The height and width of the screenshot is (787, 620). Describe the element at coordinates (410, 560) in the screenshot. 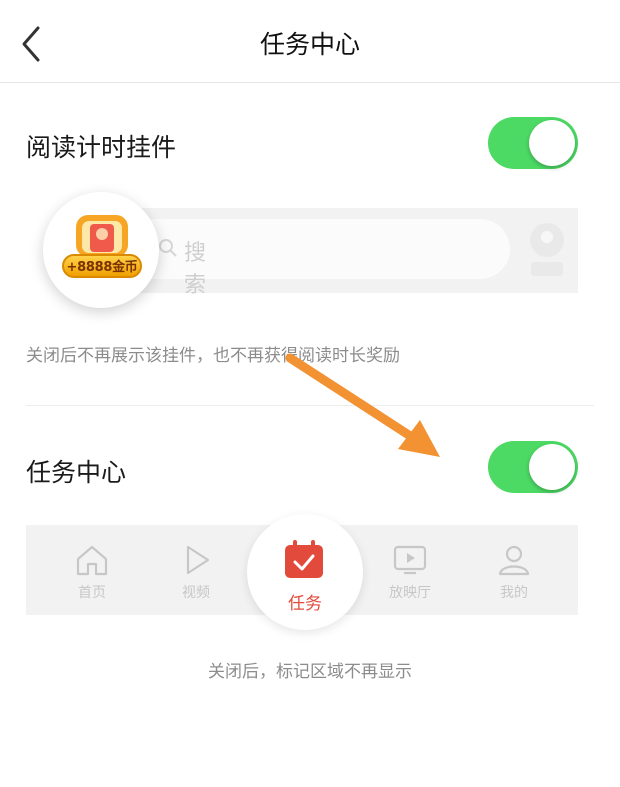

I see `tv-icon` at that location.